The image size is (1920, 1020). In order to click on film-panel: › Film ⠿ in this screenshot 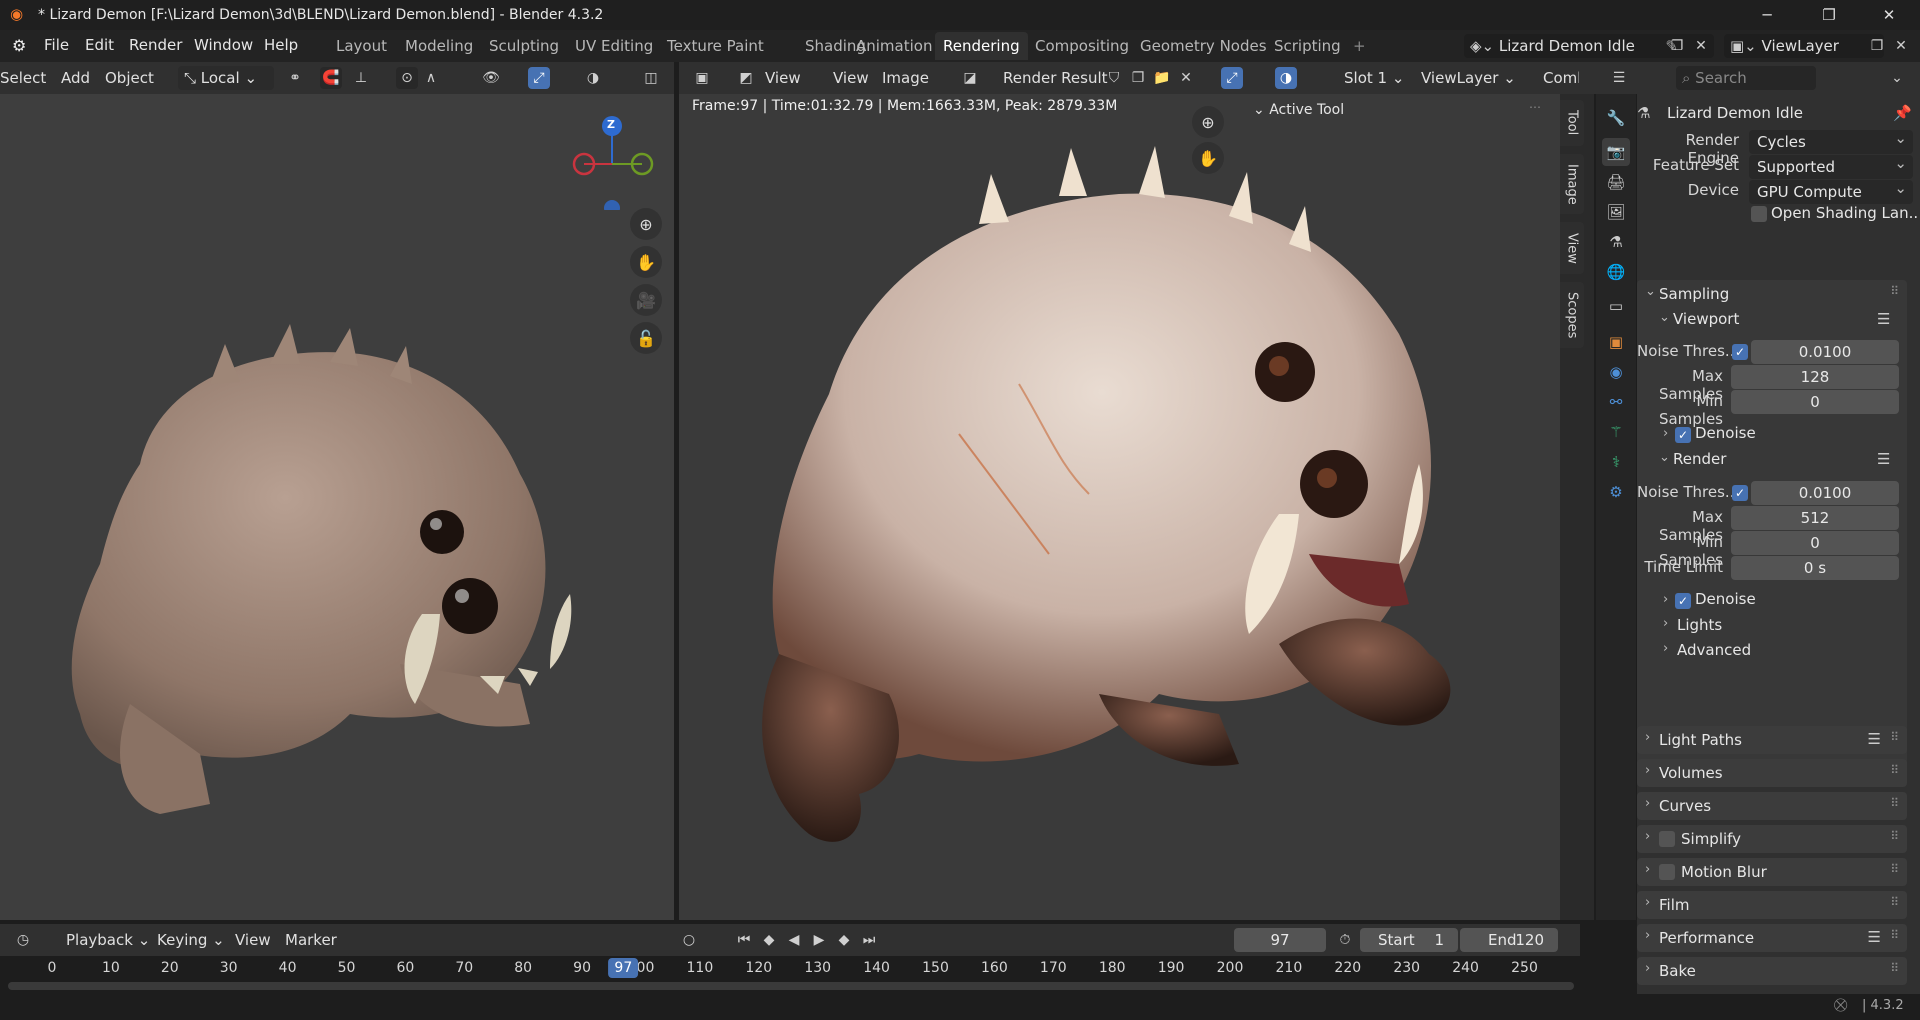, I will do `click(1772, 905)`.